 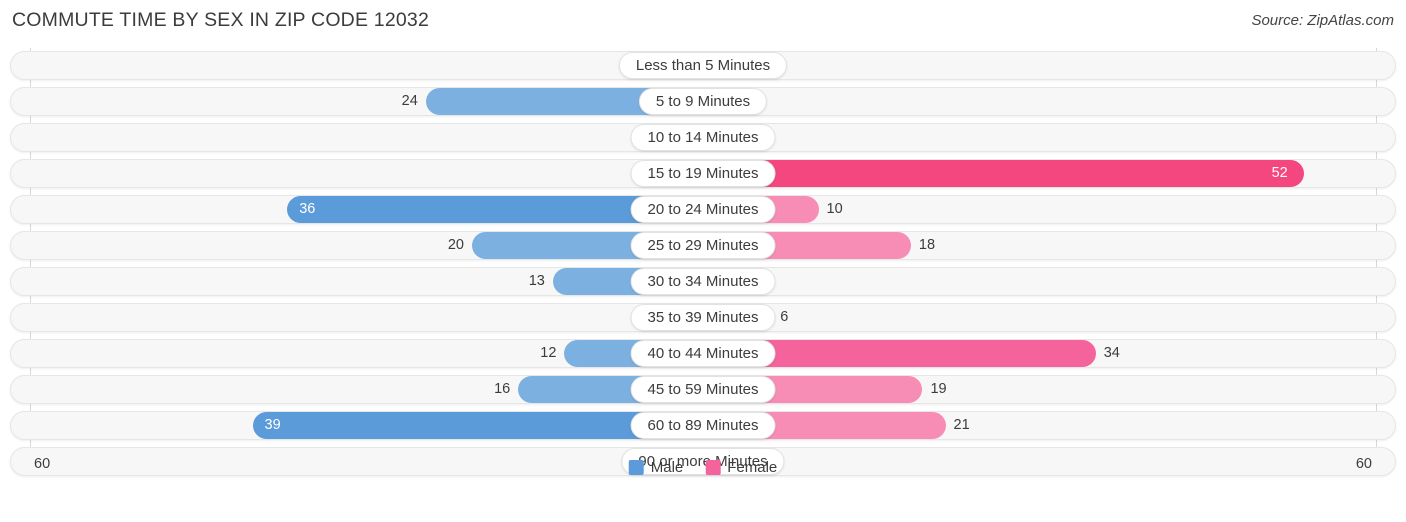 I want to click on category-label: 20 to 24 Minutes, so click(x=703, y=209).